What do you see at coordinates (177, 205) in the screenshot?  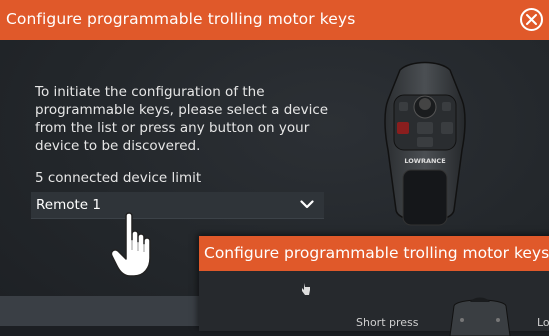 I see `device-select: Remote 1` at bounding box center [177, 205].